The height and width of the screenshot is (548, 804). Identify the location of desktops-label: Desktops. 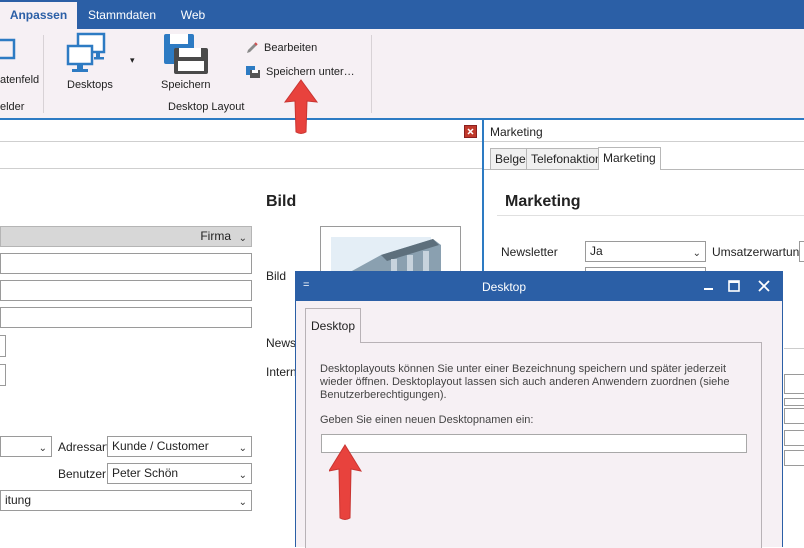
(90, 85).